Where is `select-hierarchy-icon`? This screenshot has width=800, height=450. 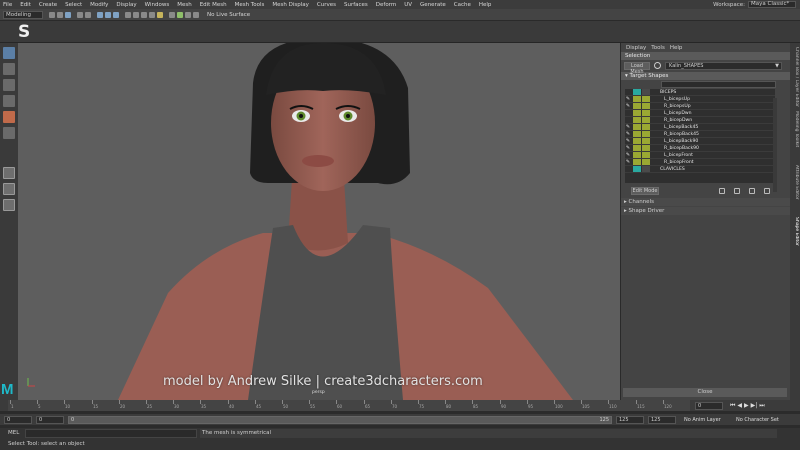
select-hierarchy-icon is located at coordinates (100, 14).